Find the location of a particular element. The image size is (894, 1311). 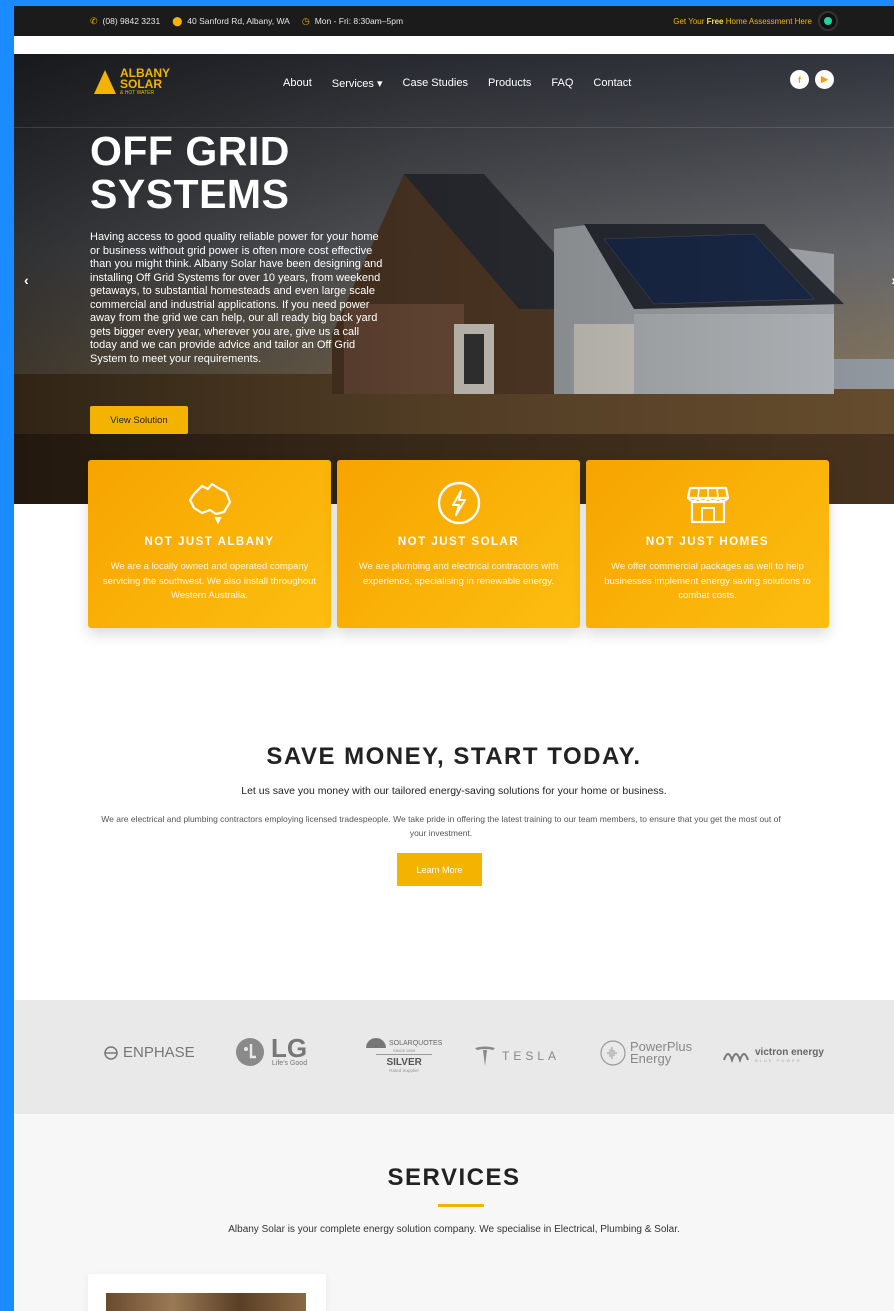

card-title: NOT JUST HOMES is located at coordinates (707, 542).